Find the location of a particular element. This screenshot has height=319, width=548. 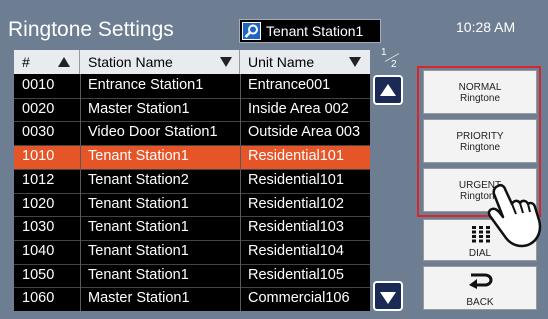

arrow-down-icon is located at coordinates (388, 298).